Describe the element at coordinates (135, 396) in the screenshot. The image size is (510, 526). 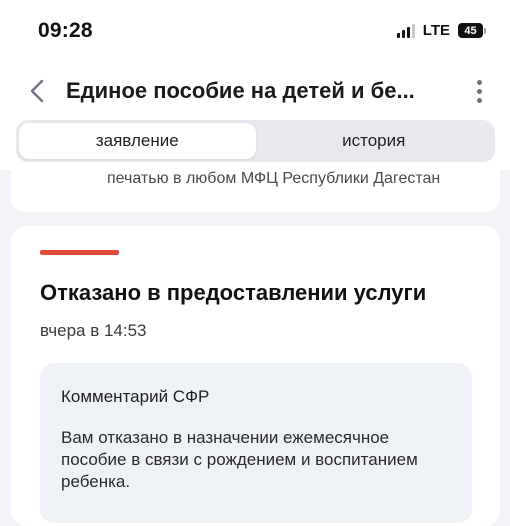
I see `comment-title: Комментарий СФР` at that location.